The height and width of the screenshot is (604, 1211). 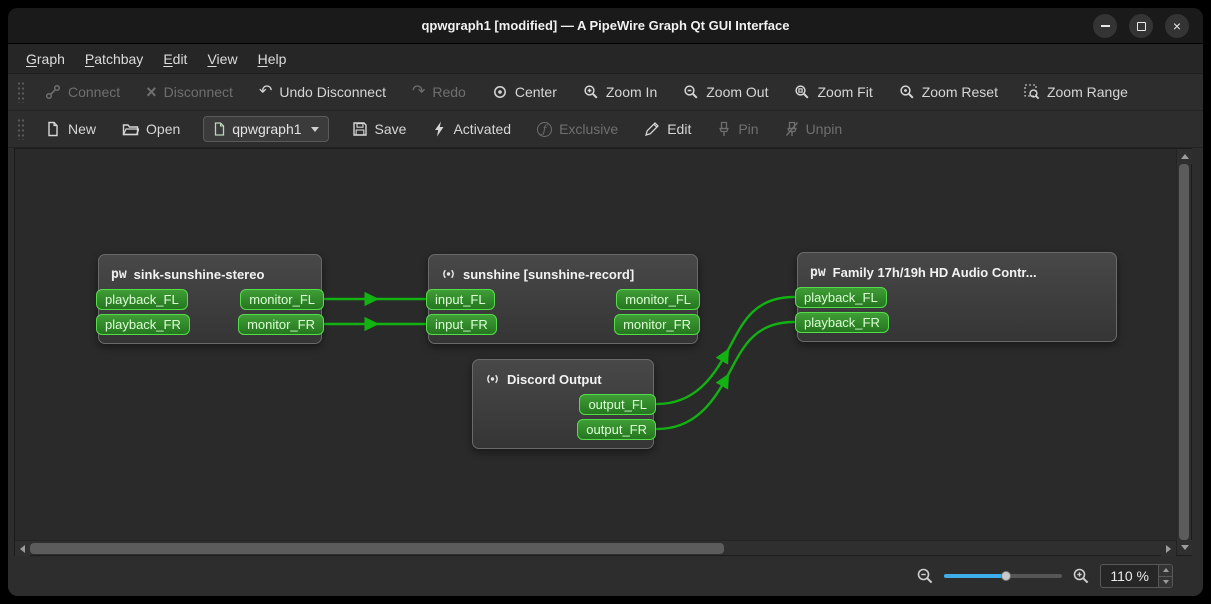 What do you see at coordinates (1141, 26) in the screenshot?
I see `maximize-button` at bounding box center [1141, 26].